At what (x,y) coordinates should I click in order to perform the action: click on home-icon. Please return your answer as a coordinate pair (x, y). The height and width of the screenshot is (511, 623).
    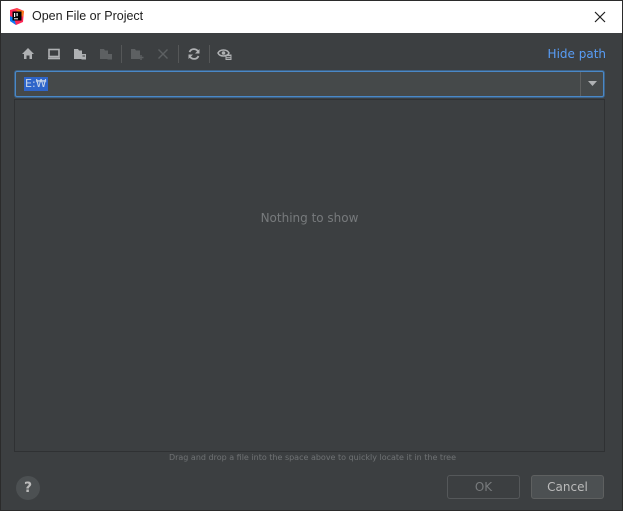
    Looking at the image, I should click on (28, 53).